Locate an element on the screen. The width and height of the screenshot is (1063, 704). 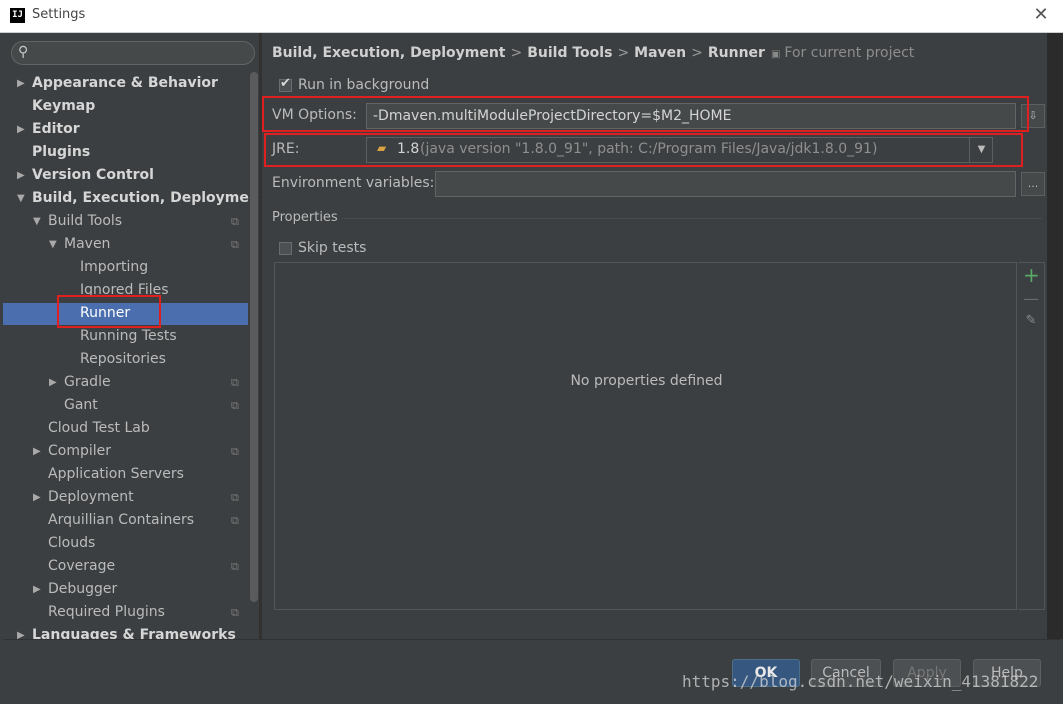
tree-item: ▼ Build Tools ⧉ is located at coordinates (125, 221).